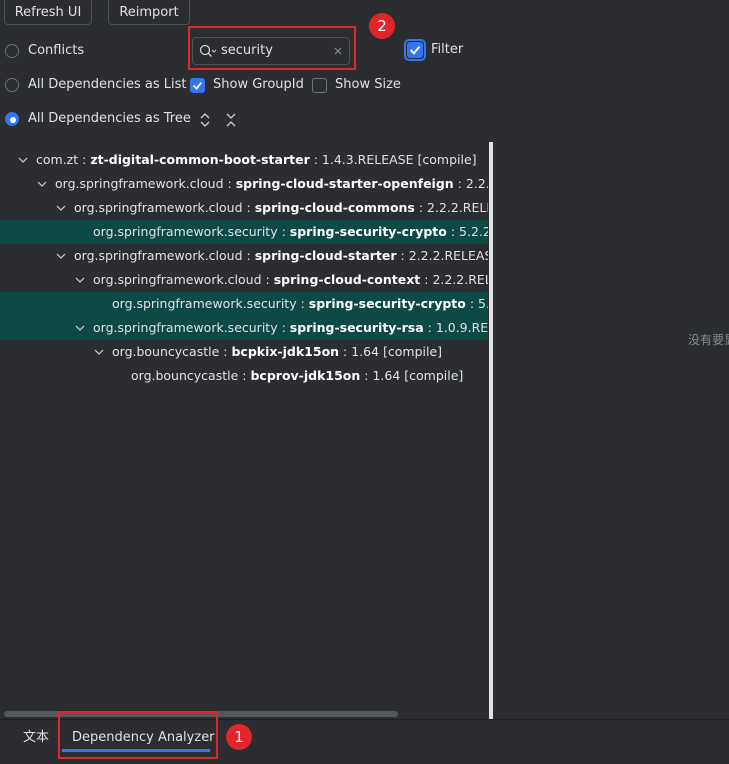 This screenshot has width=729, height=764. What do you see at coordinates (415, 50) in the screenshot?
I see `filter-checkbox` at bounding box center [415, 50].